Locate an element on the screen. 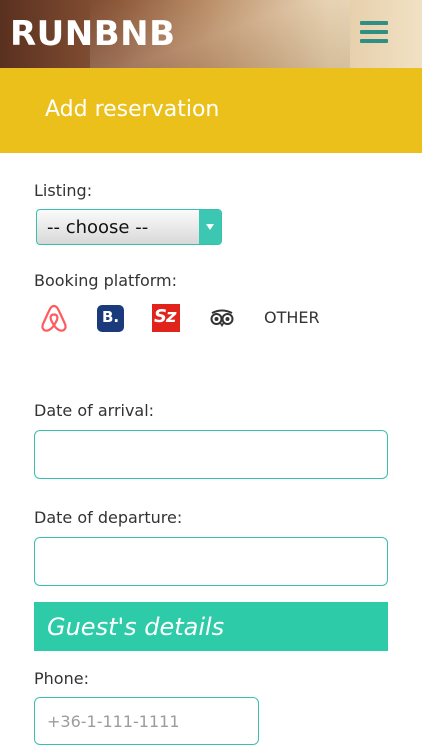 Image resolution: width=422 pixels, height=750 pixels. chevron-down-icon is located at coordinates (210, 227).